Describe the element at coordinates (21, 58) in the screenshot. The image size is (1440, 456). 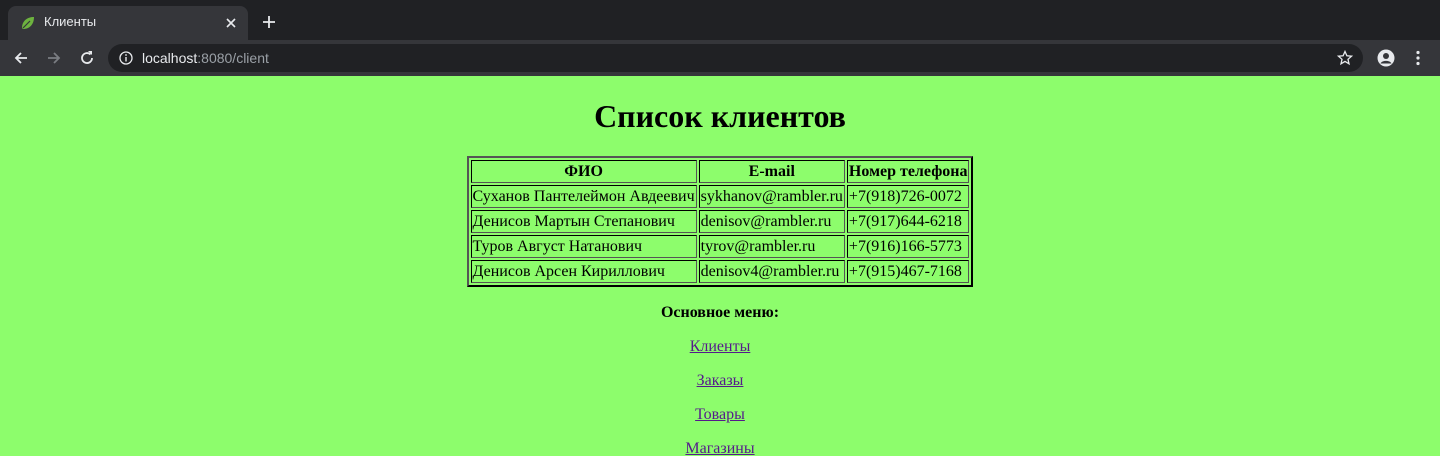
I see `back-icon` at that location.